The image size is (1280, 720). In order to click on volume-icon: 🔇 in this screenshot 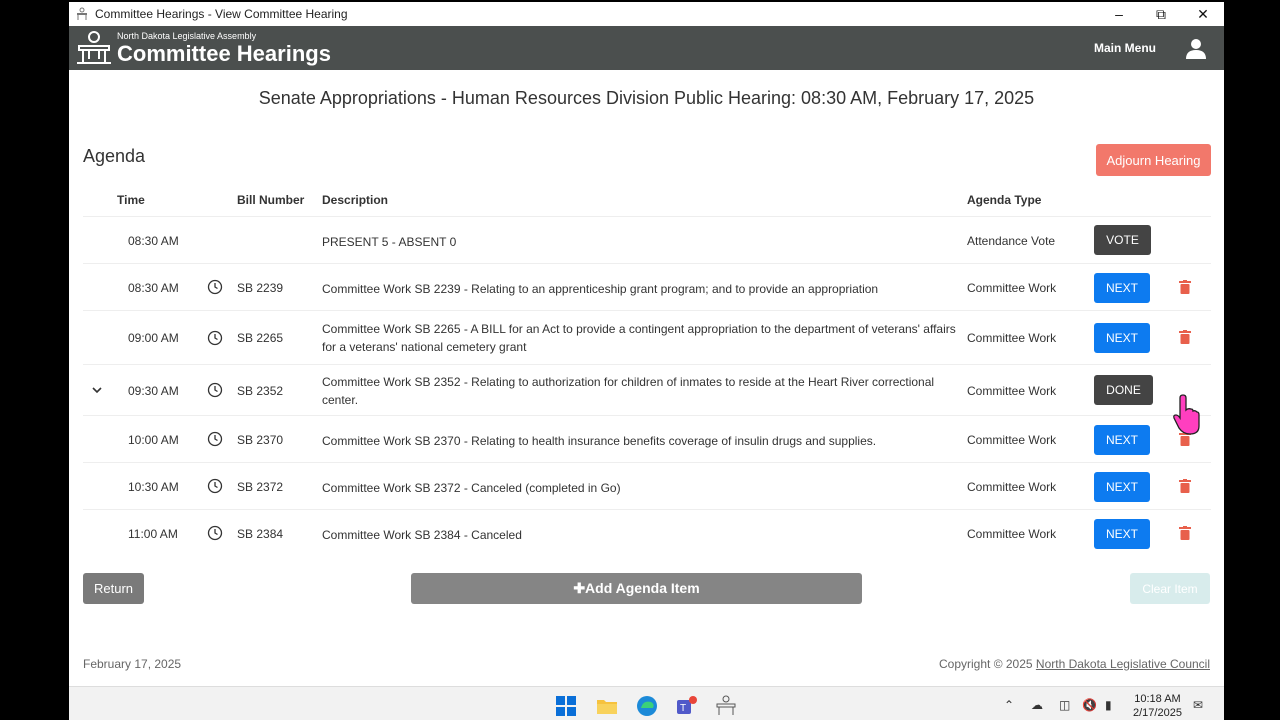, I will do `click(1089, 705)`.